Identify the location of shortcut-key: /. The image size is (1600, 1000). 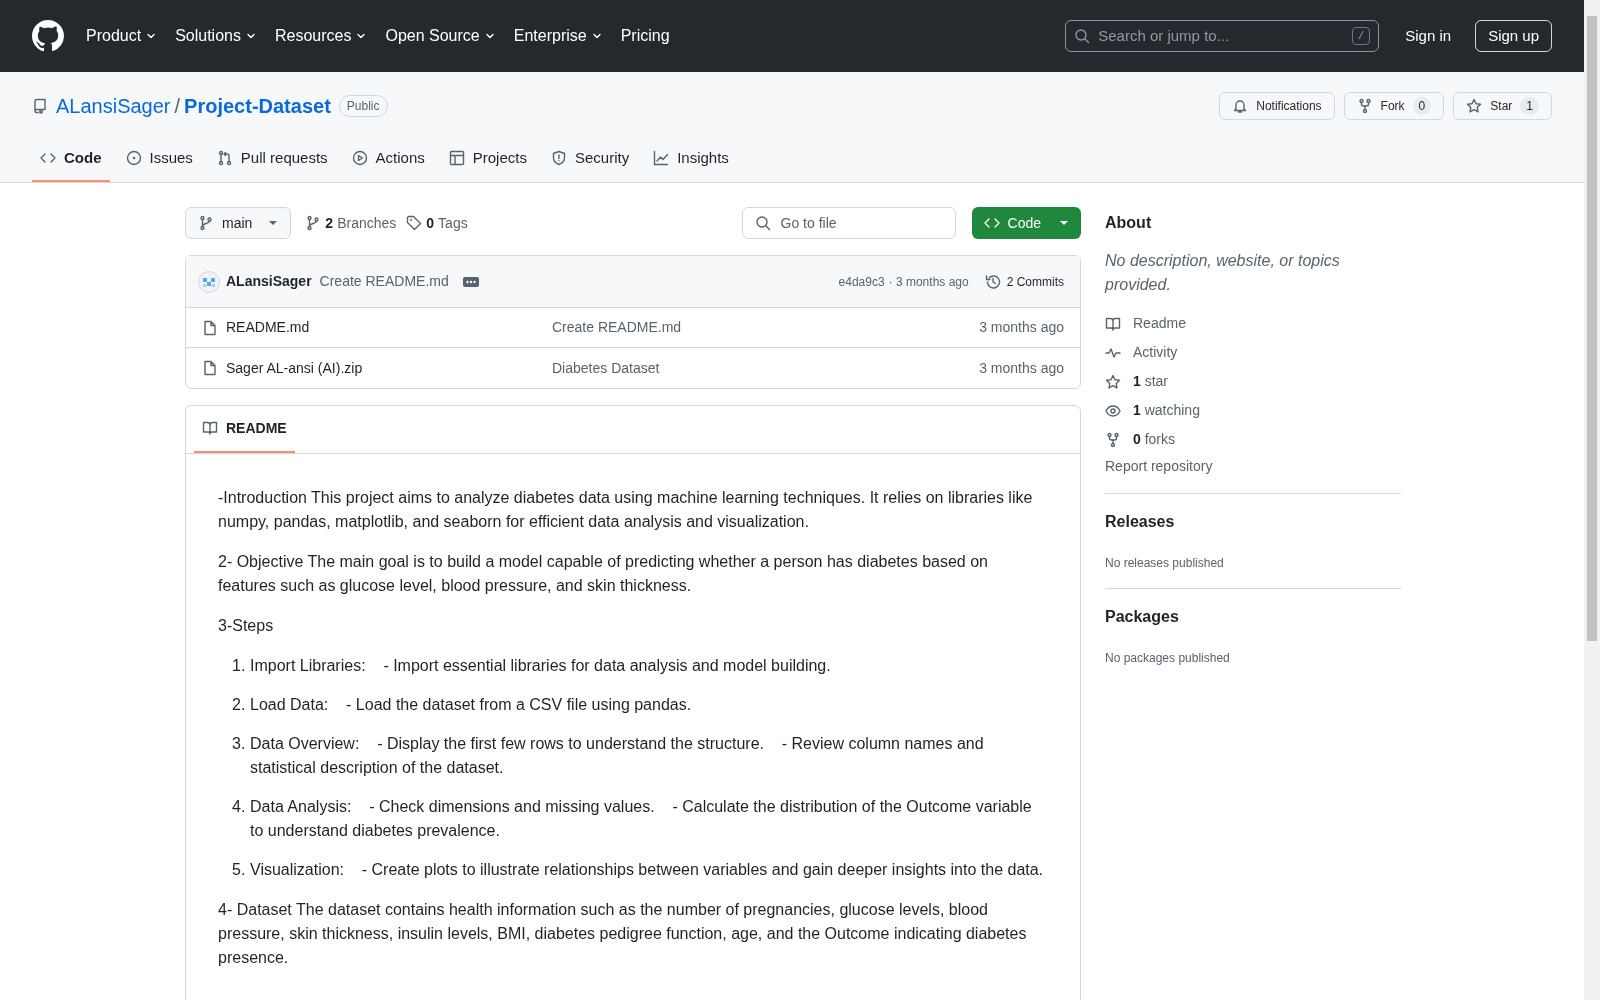
(1361, 36).